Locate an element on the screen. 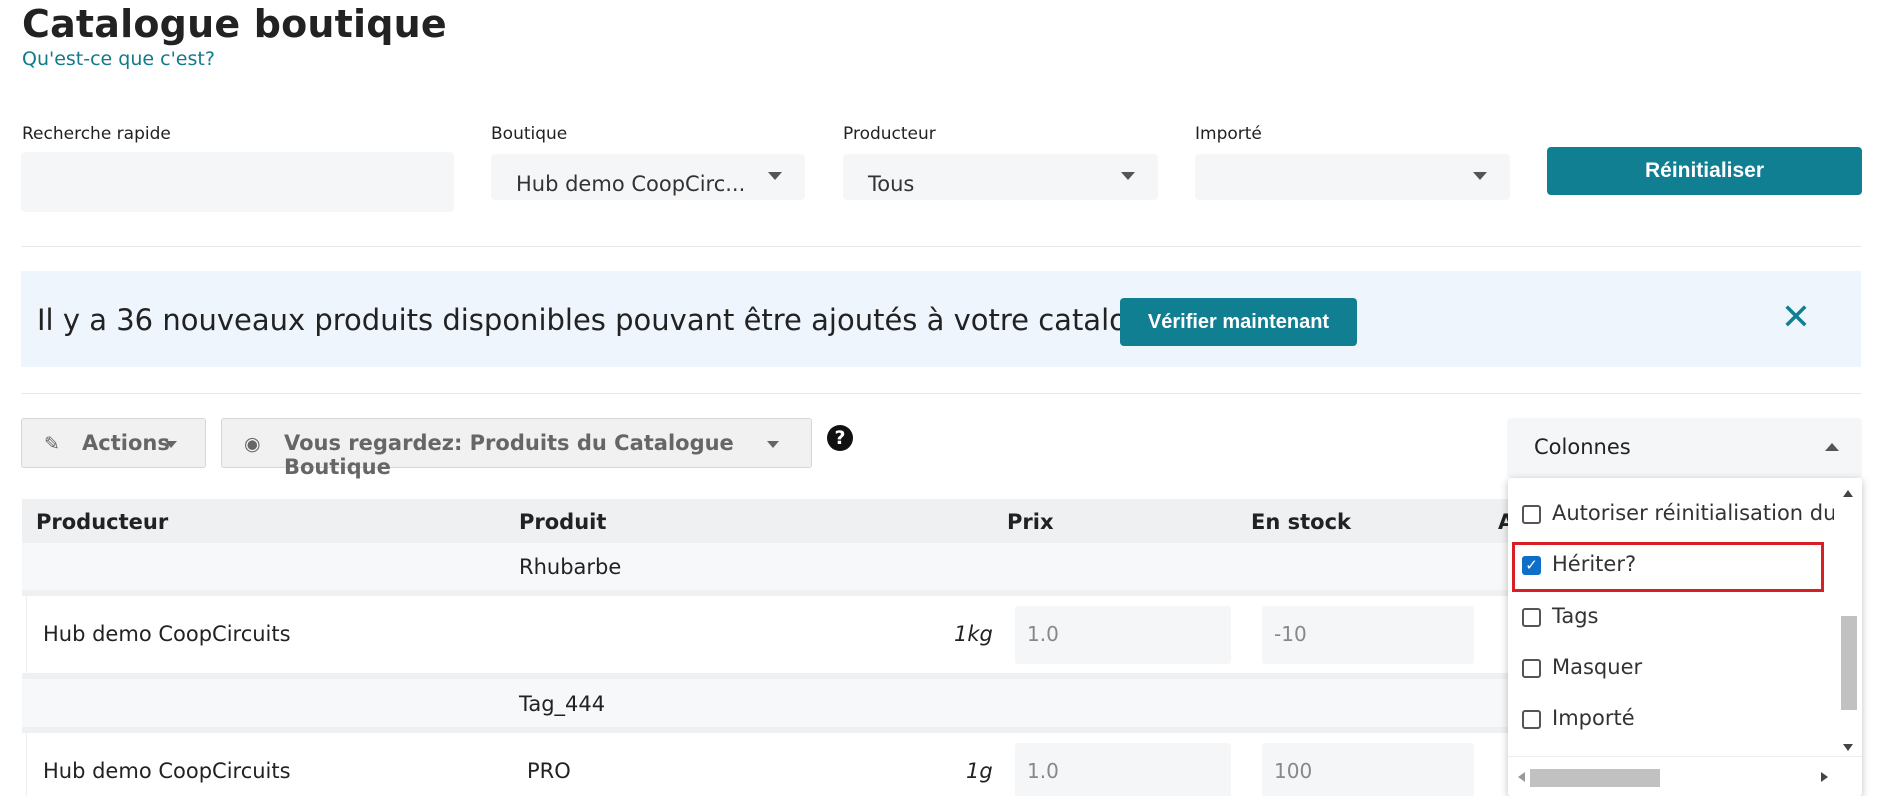 Image resolution: width=1885 pixels, height=796 pixels. column-option-tags: Tags is located at coordinates (1677, 618).